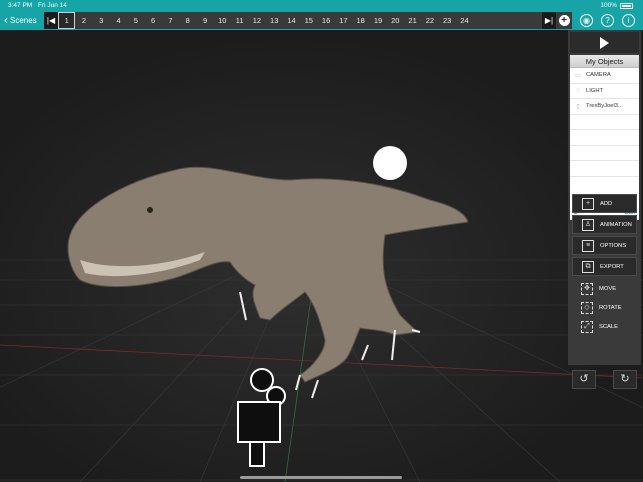  I want to click on redo-button: ↻, so click(625, 379).